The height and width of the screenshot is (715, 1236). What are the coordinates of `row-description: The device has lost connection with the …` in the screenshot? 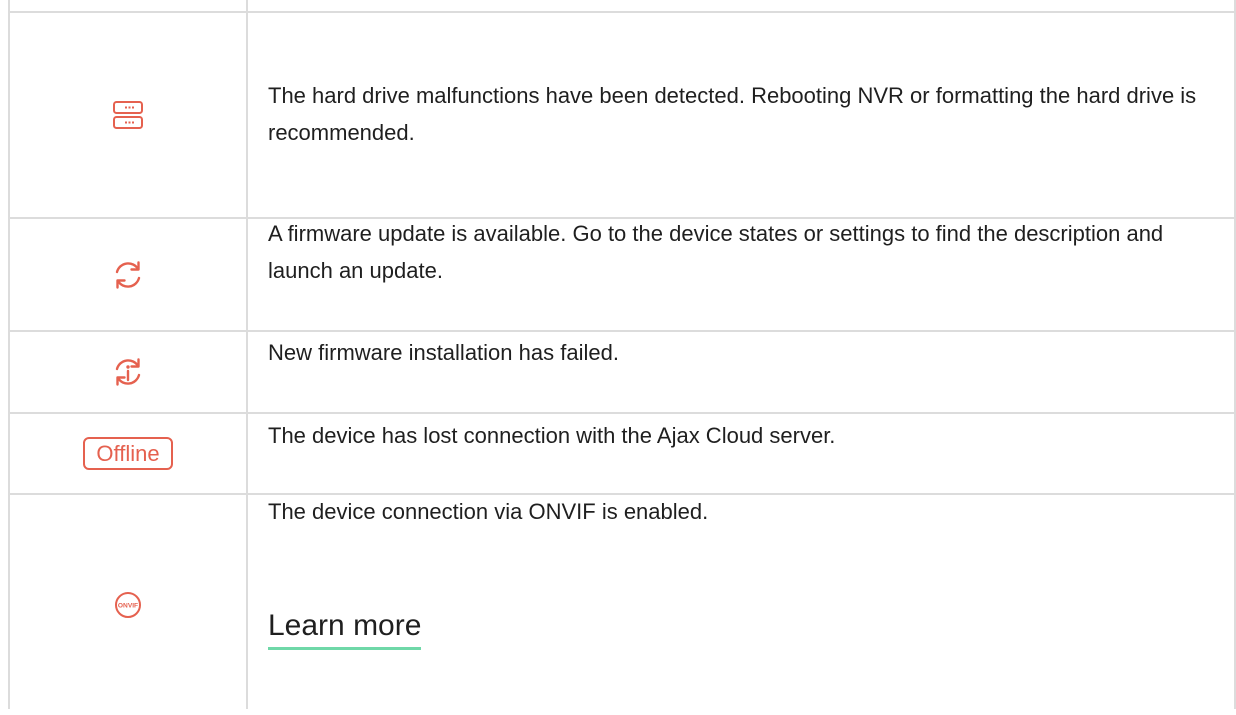 It's located at (552, 435).